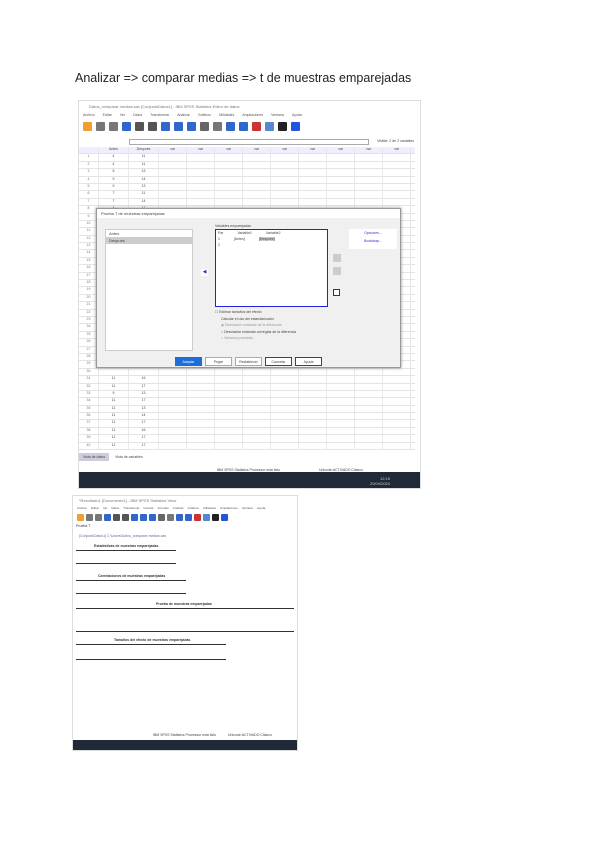 The height and width of the screenshot is (848, 600). Describe the element at coordinates (278, 361) in the screenshot. I see `cancel-button: Cancelar` at that location.